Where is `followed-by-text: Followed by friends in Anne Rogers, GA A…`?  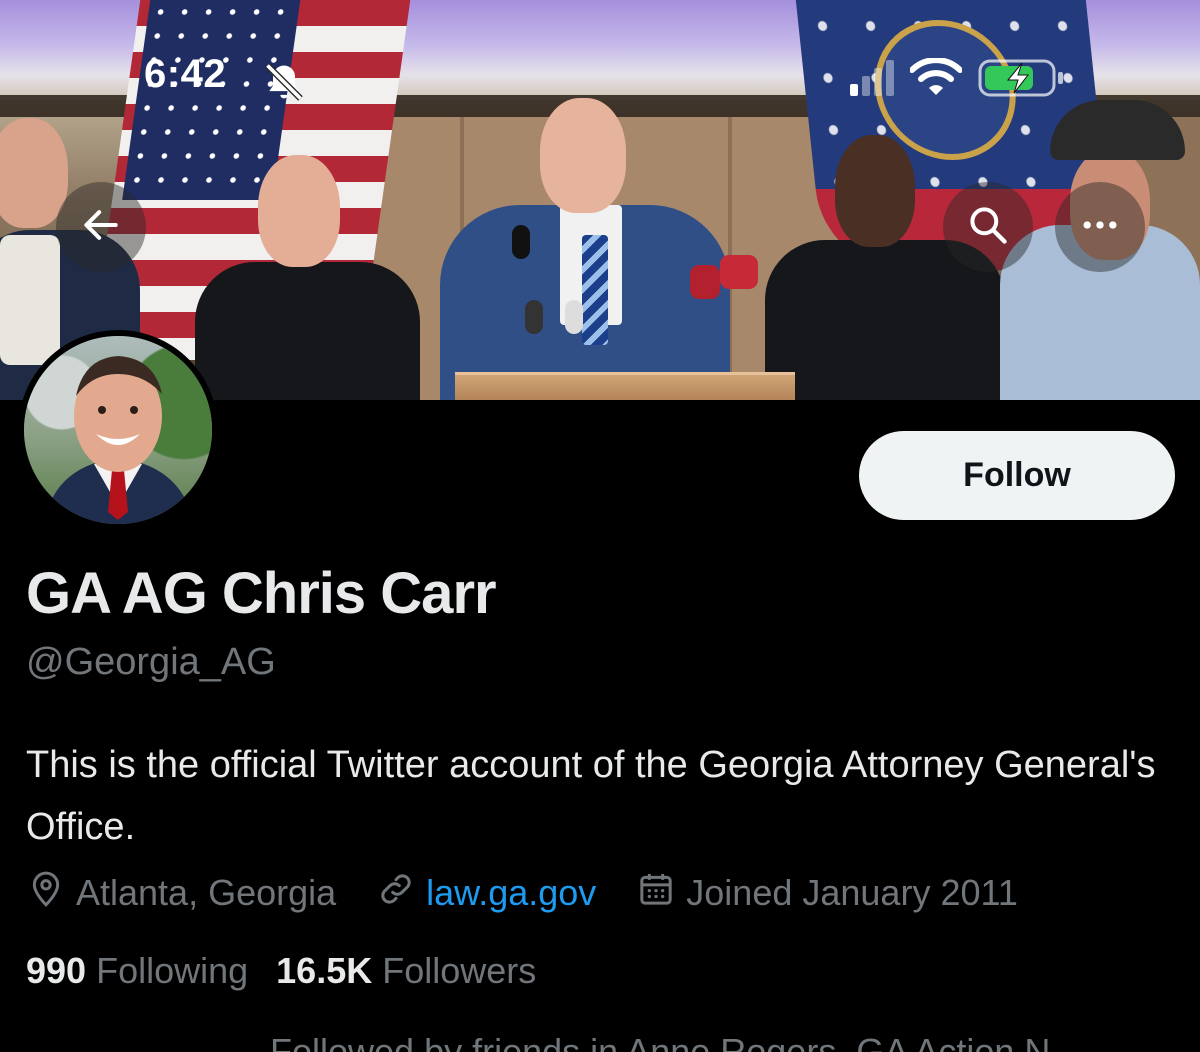 followed-by-text: Followed by friends in Anne Rogers, GA A… is located at coordinates (660, 1045).